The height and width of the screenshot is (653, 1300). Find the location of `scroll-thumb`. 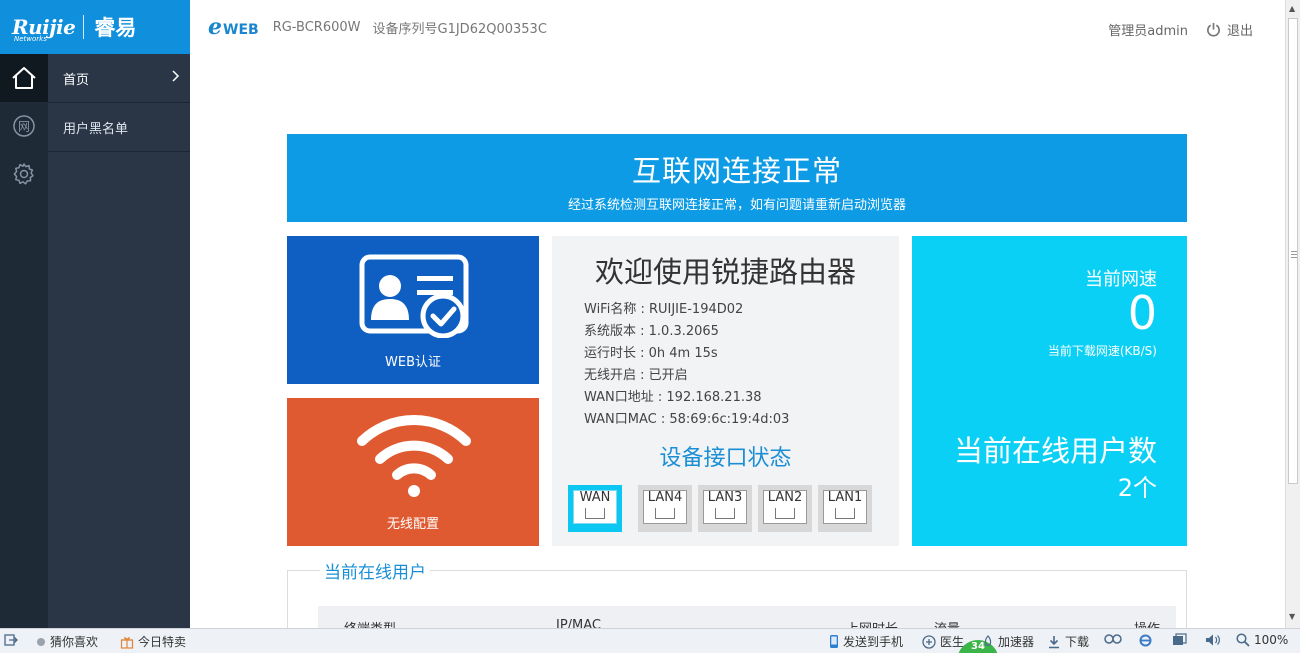

scroll-thumb is located at coordinates (1293, 251).